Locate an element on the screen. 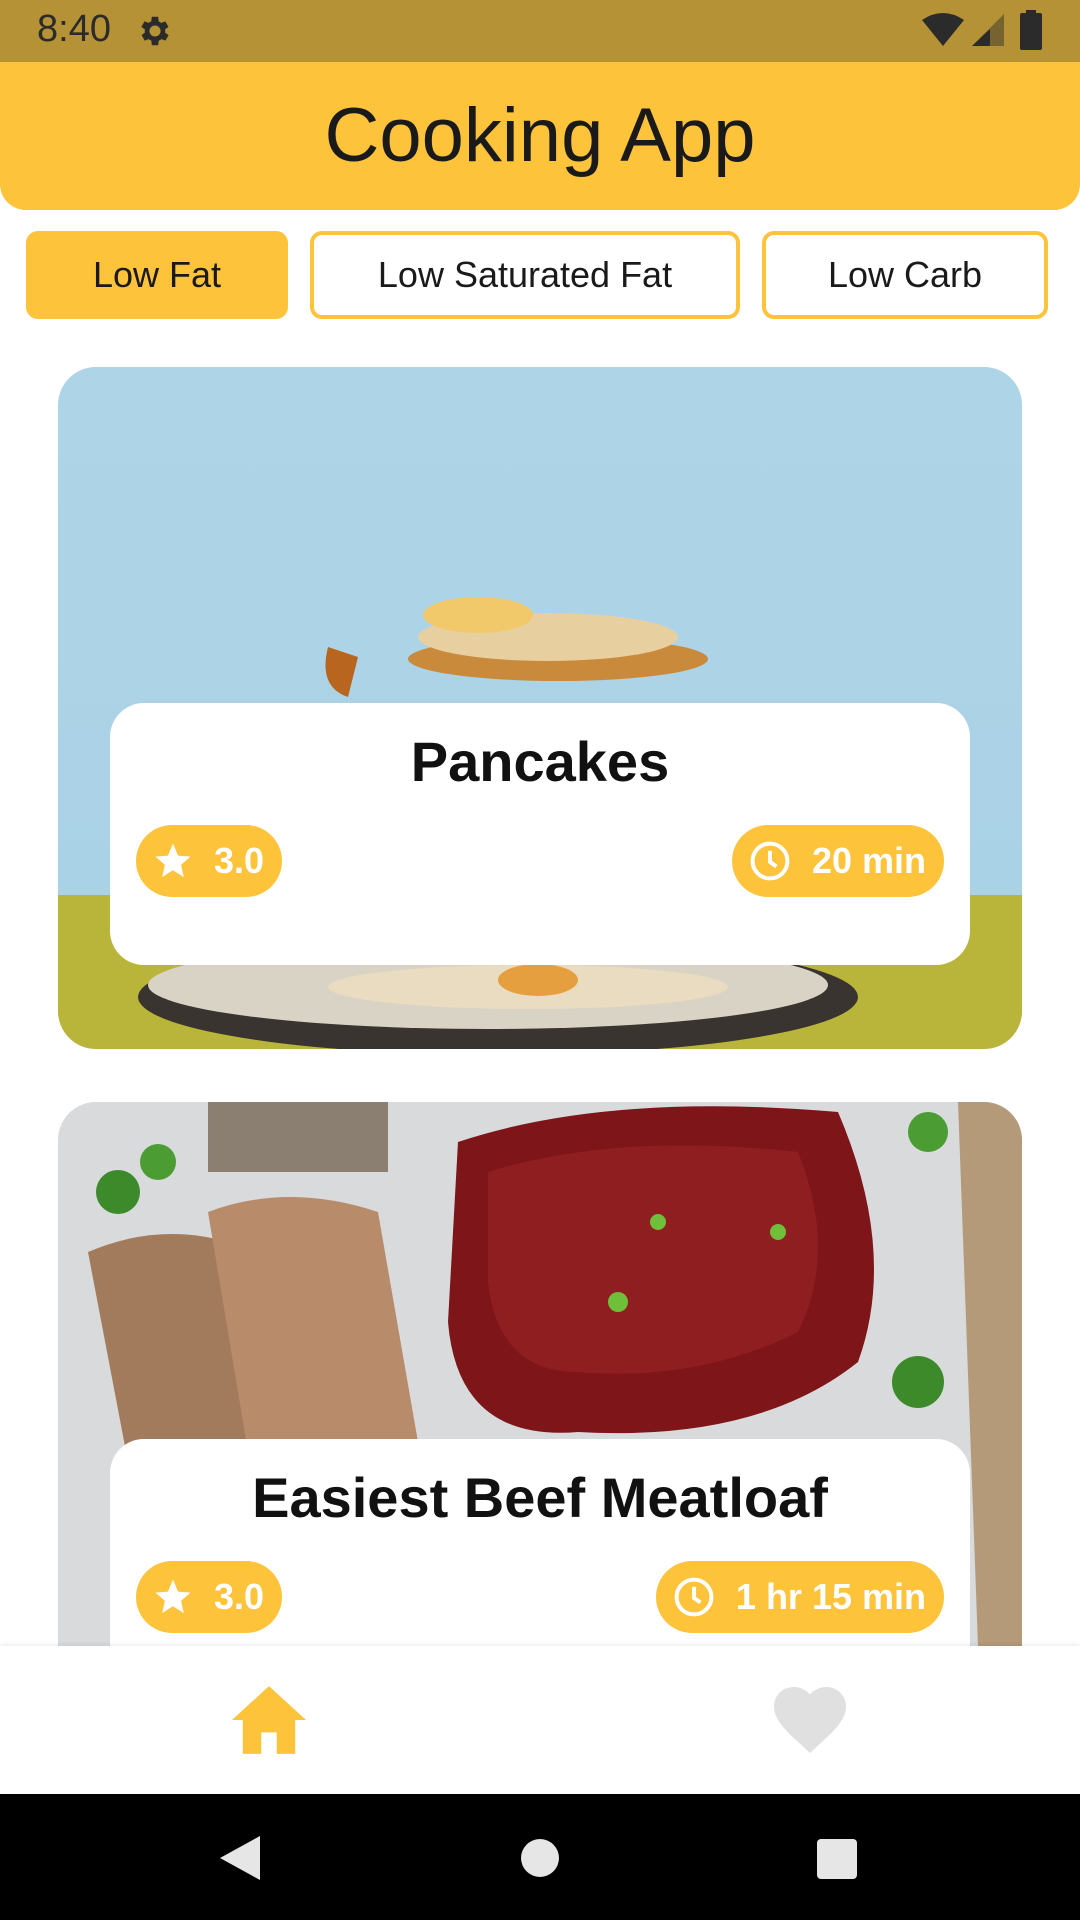  recipe-title: Easiest Beef Meatloaf is located at coordinates (540, 1497).